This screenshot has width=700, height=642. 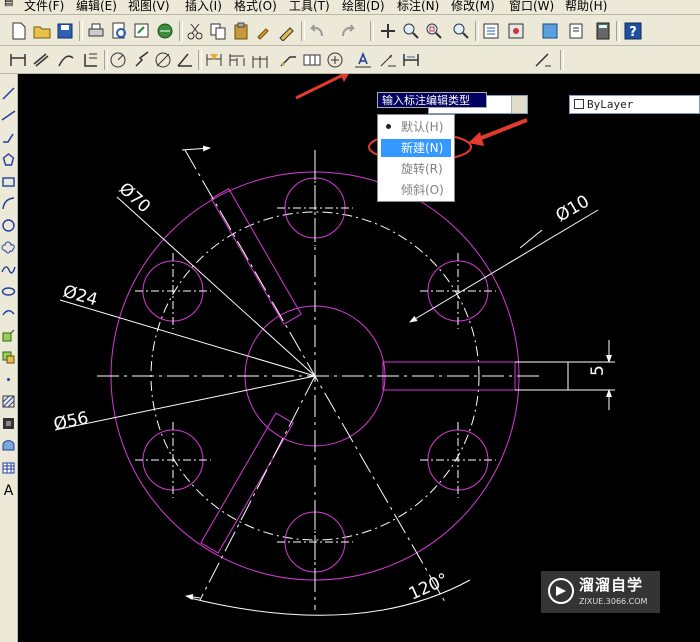 I want to click on print-preview-icon, so click(x=119, y=31).